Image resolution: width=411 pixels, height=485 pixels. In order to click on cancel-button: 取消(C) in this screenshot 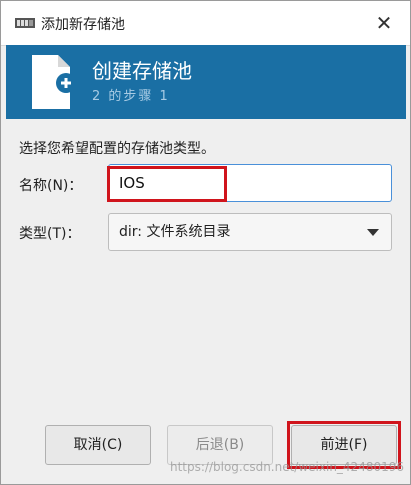, I will do `click(98, 445)`.